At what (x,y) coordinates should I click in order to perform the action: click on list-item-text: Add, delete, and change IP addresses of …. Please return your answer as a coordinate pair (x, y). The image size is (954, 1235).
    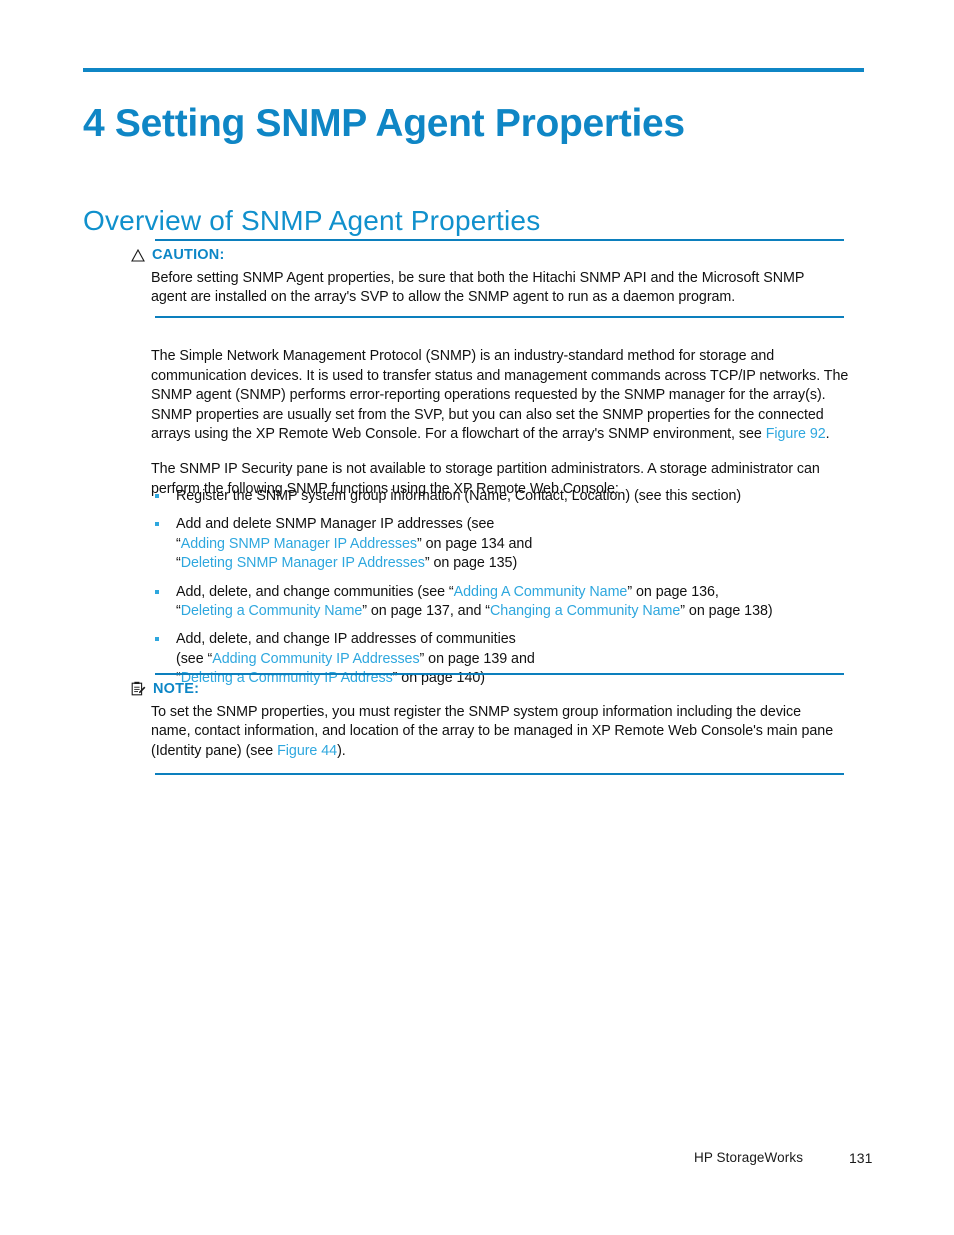
    Looking at the image, I should click on (346, 639).